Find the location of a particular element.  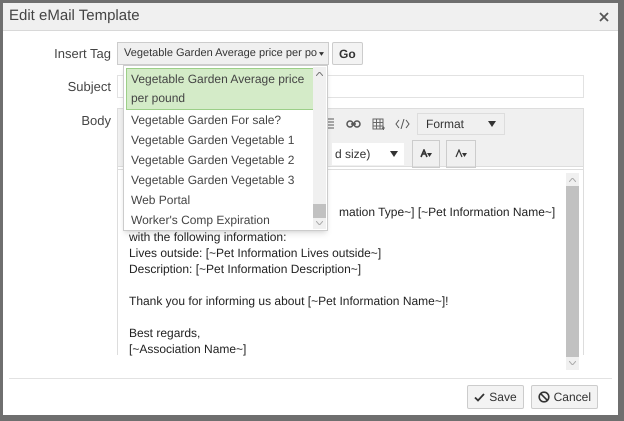

scroll-thumb is located at coordinates (319, 211).